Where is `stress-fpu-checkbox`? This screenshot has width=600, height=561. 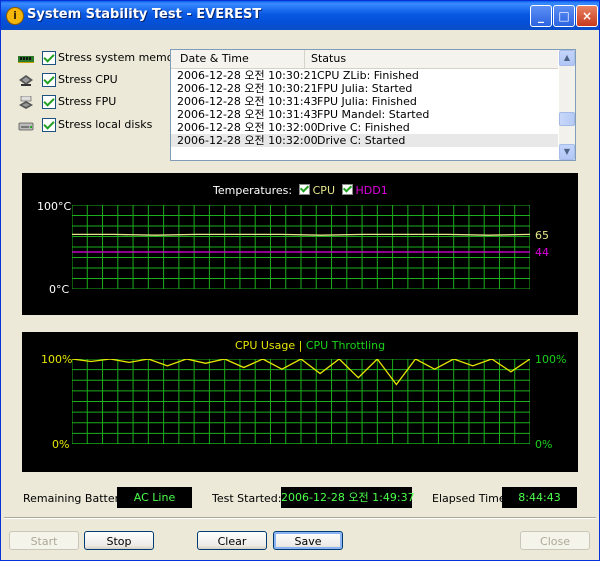 stress-fpu-checkbox is located at coordinates (49, 102).